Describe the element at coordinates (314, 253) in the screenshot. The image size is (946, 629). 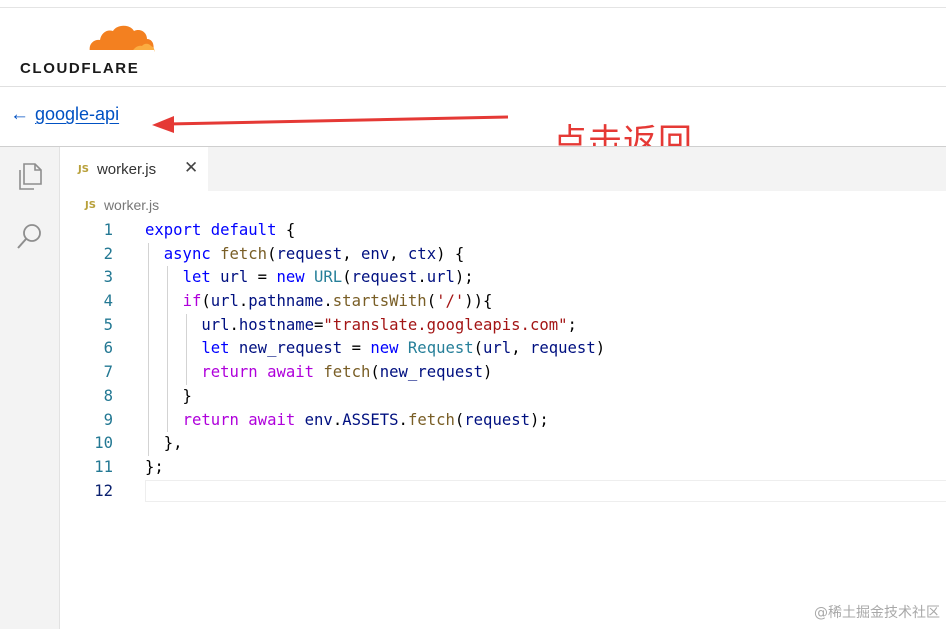
I see `code-text: async fetch(request, env, ctx) {` at that location.